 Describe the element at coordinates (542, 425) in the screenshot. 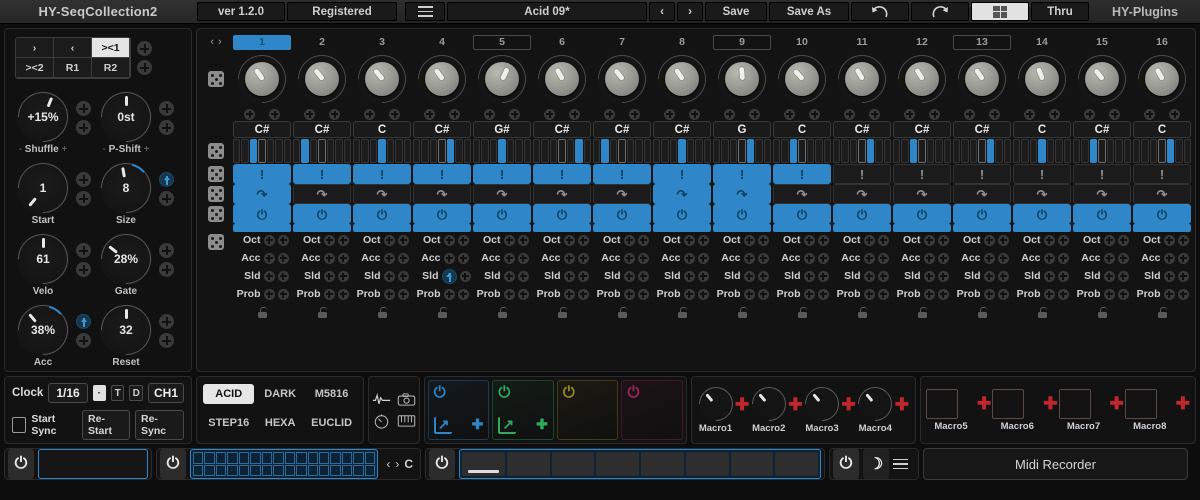

I see `slot-add-icon: ✚` at that location.